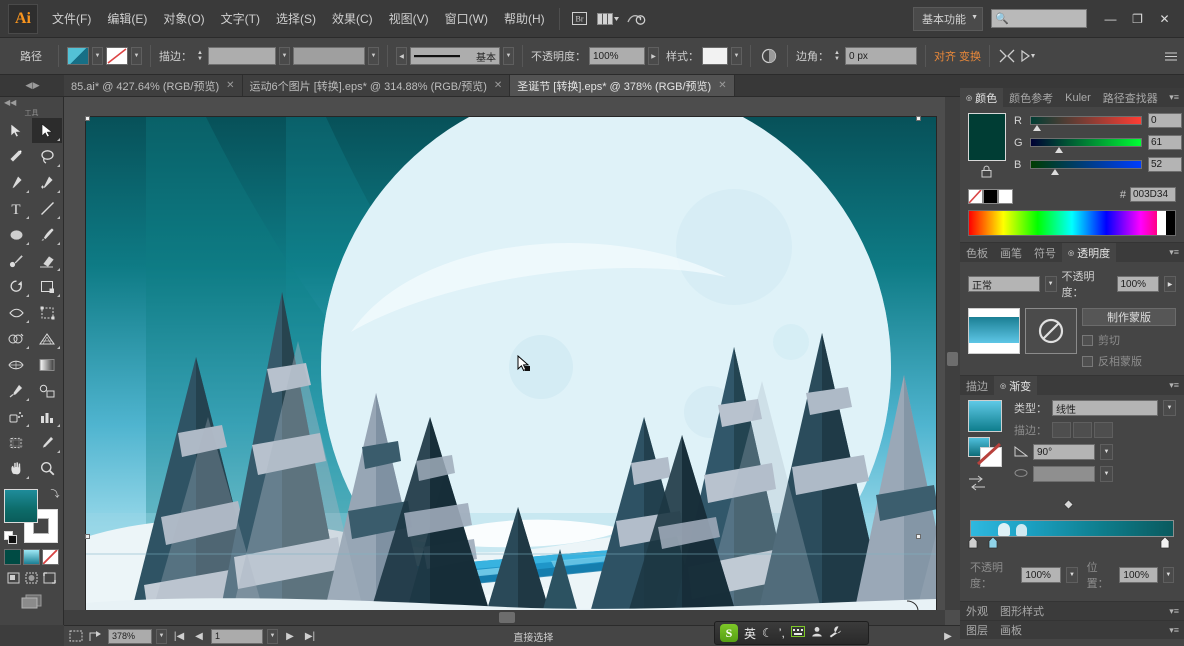  Describe the element at coordinates (153, 85) in the screenshot. I see `document-tab-1: 85.ai* @ 427.64% (RGB/预览) ✕` at that location.